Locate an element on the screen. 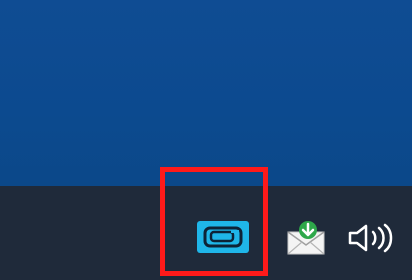 The width and height of the screenshot is (412, 280). speaker-volume-icon is located at coordinates (372, 238).